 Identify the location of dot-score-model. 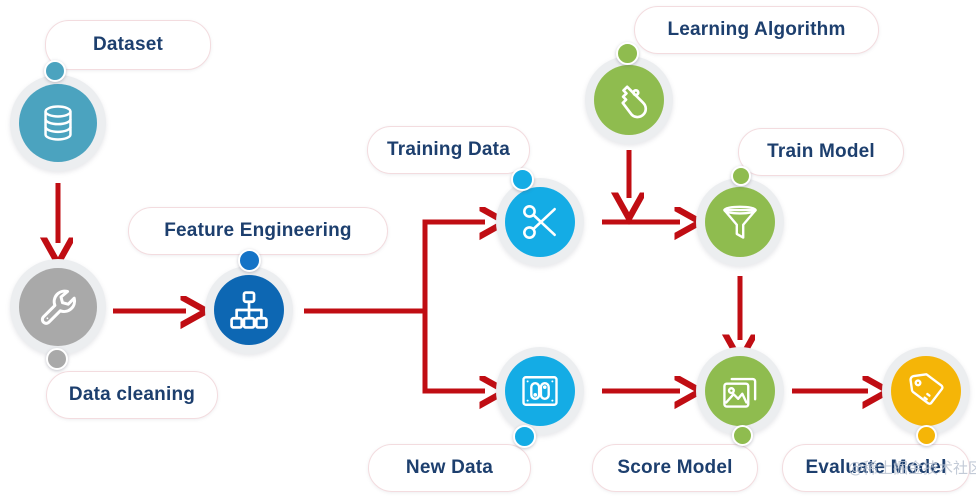
(742, 435).